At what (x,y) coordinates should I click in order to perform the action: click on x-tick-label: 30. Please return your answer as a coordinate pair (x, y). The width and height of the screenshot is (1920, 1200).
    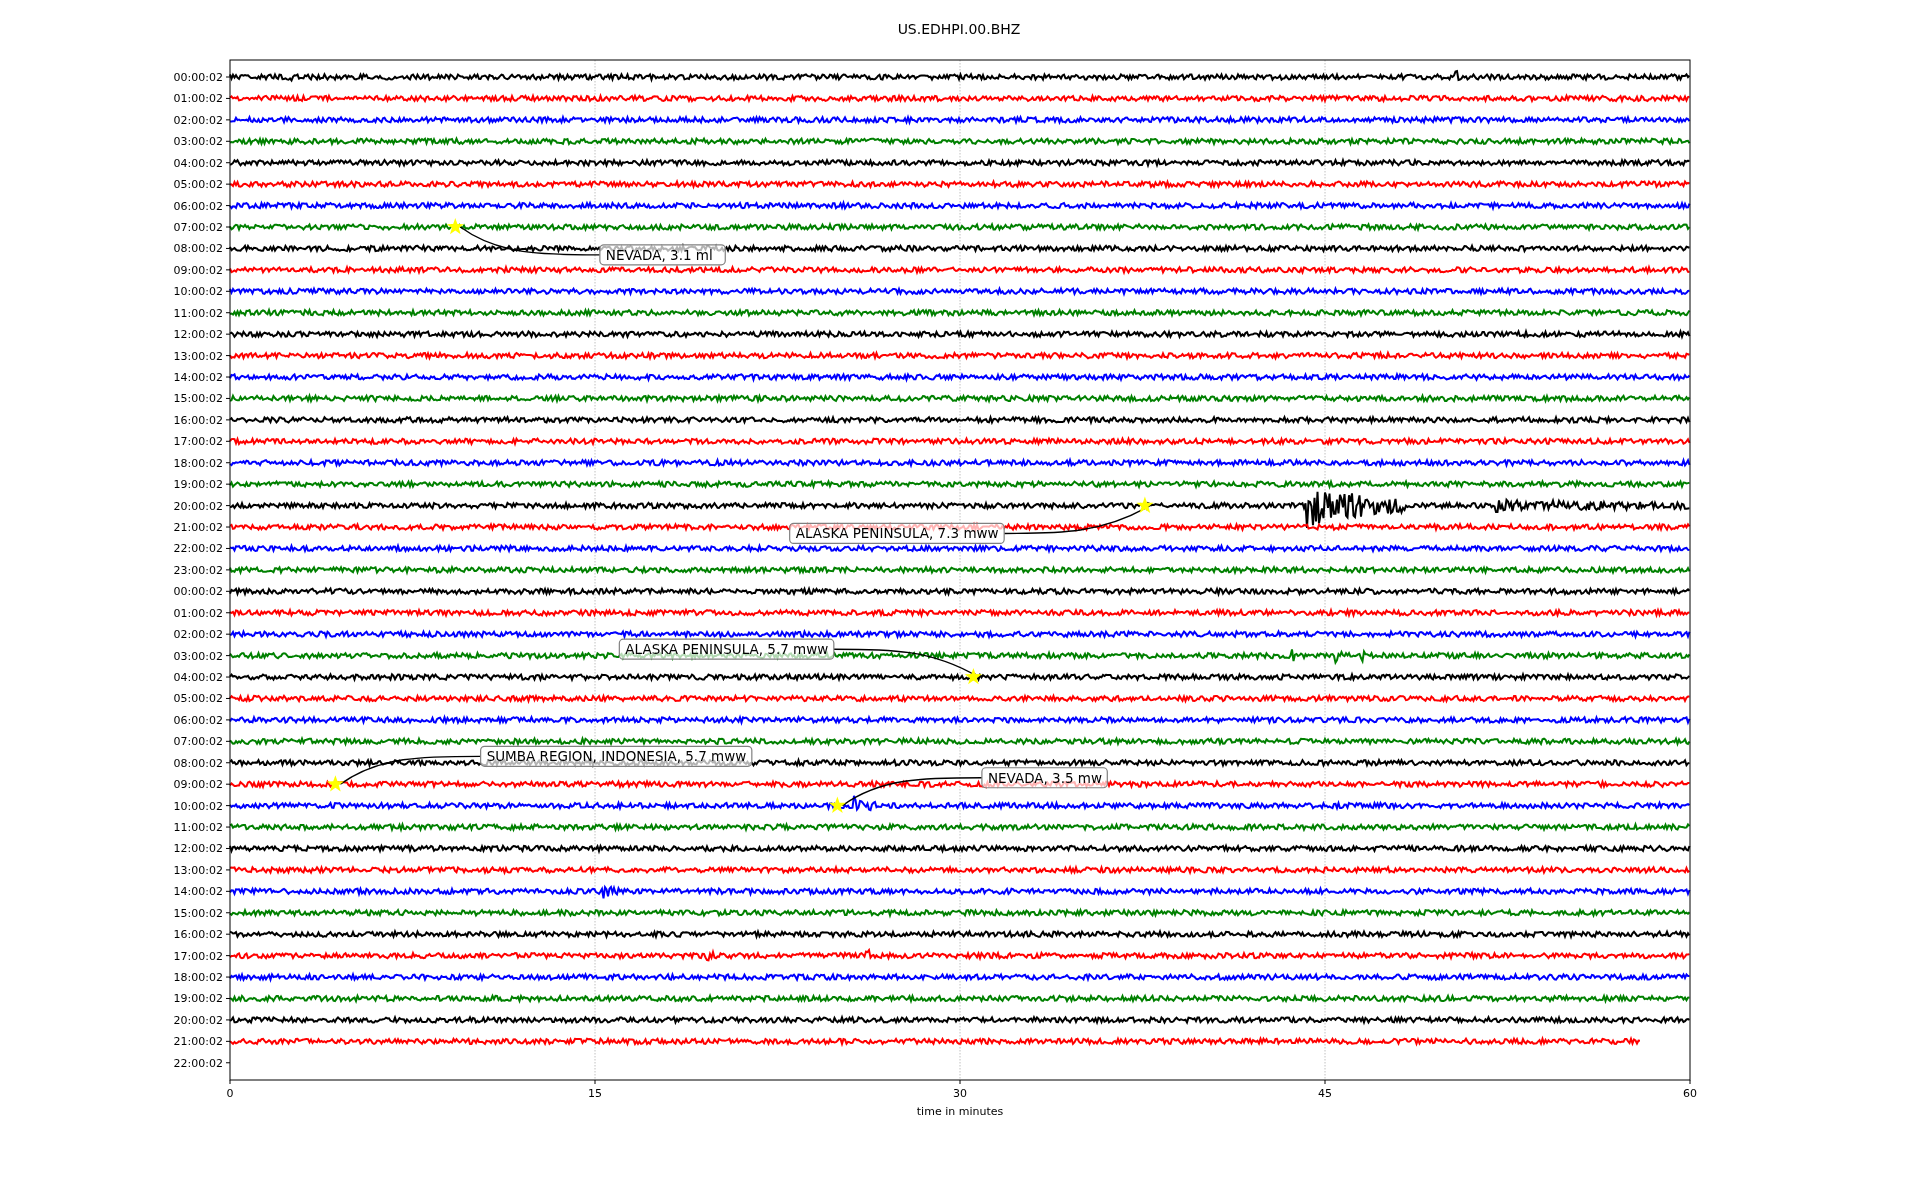
    Looking at the image, I should click on (960, 1093).